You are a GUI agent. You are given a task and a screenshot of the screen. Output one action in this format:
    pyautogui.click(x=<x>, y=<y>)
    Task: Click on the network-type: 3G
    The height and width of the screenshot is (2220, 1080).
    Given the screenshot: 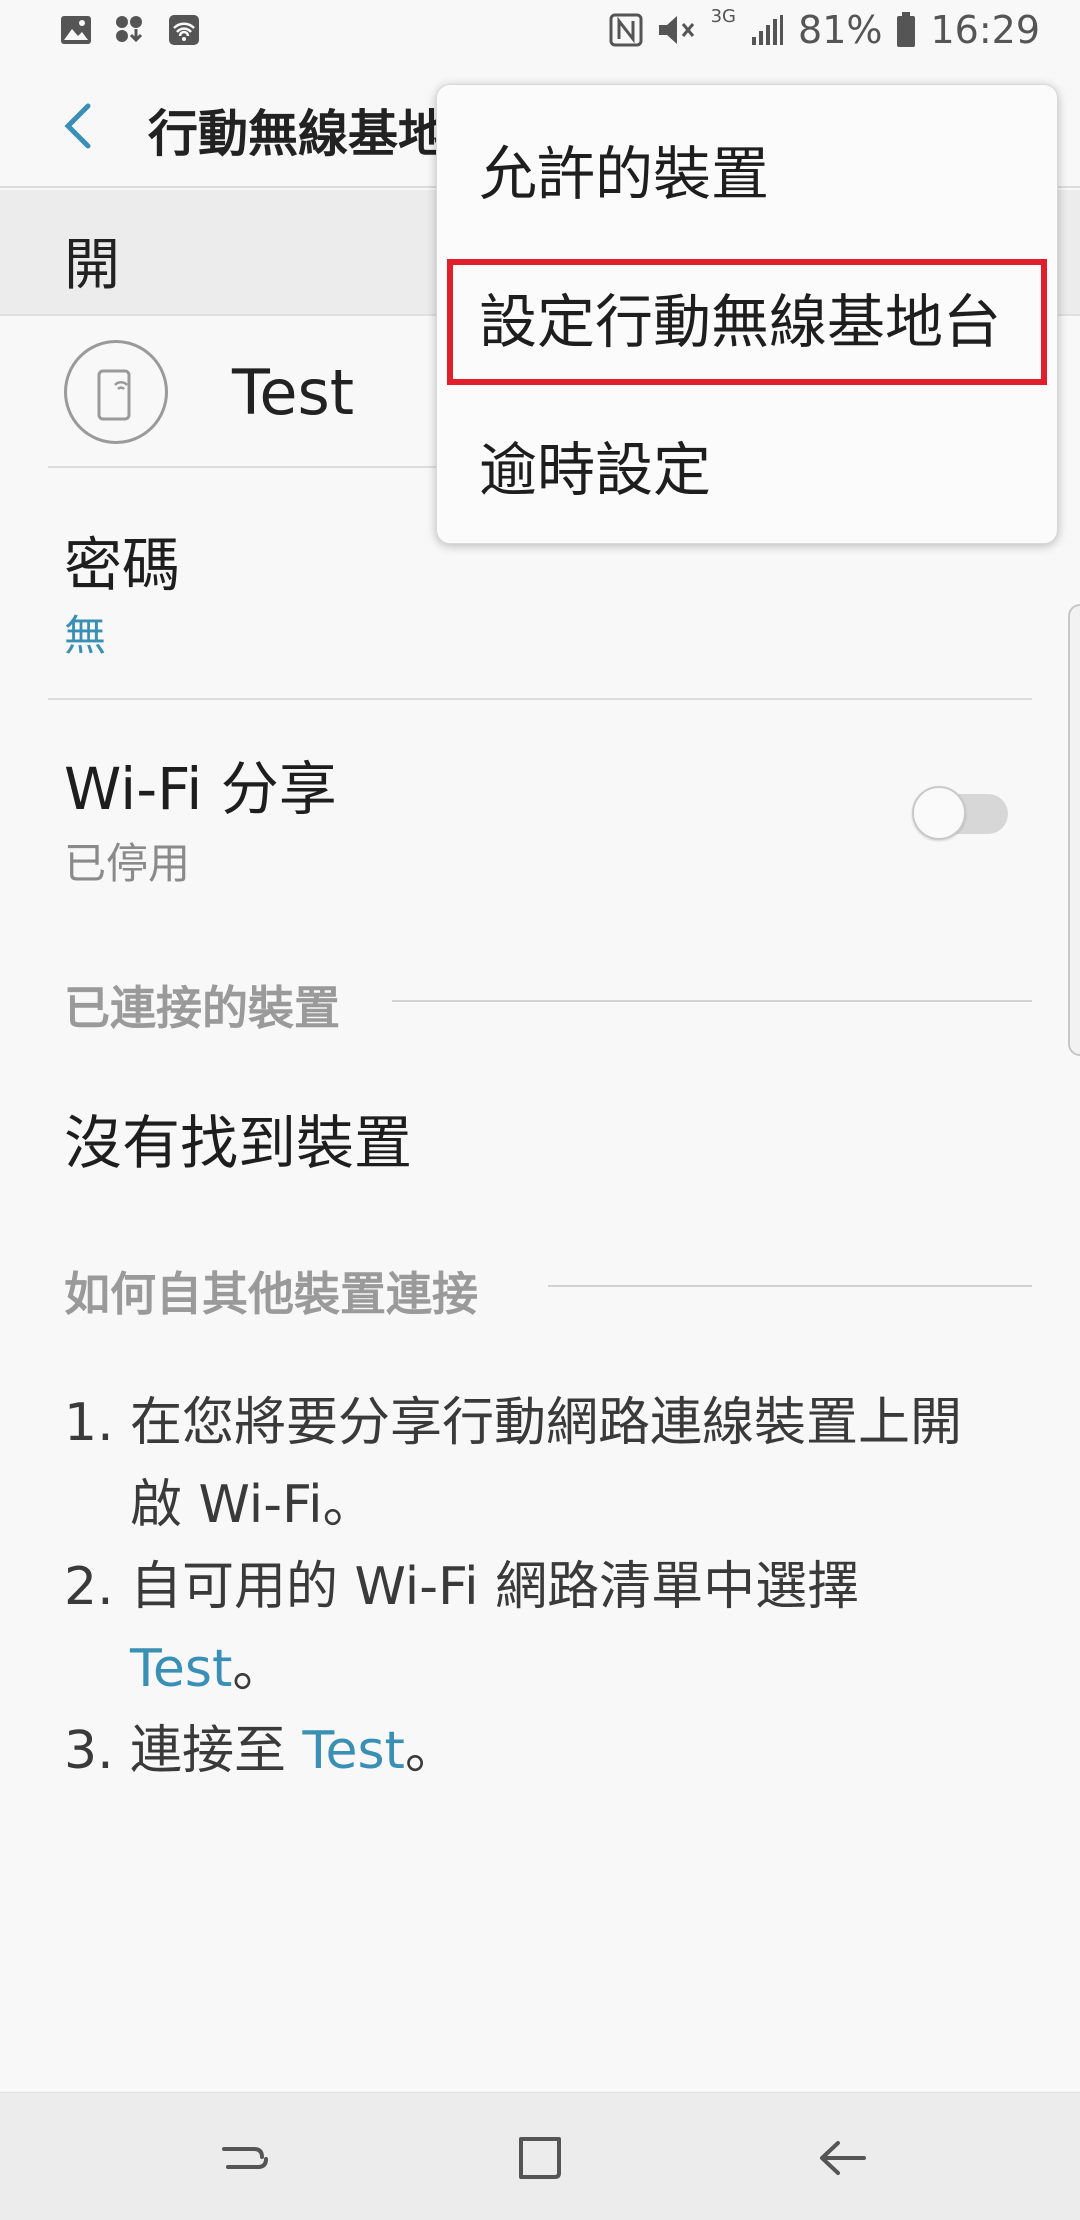 What is the action you would take?
    pyautogui.click(x=723, y=16)
    